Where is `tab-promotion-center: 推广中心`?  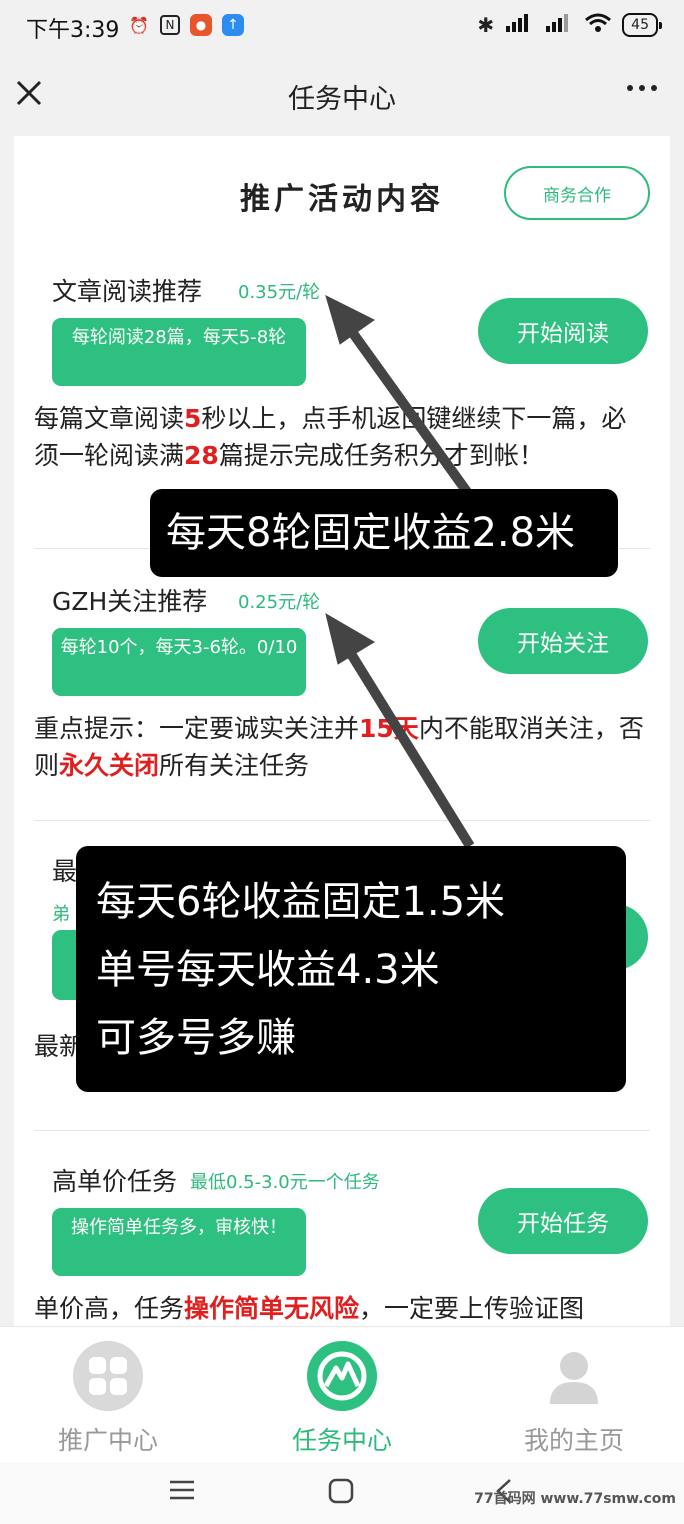 tab-promotion-center: 推广中心 is located at coordinates (108, 1399).